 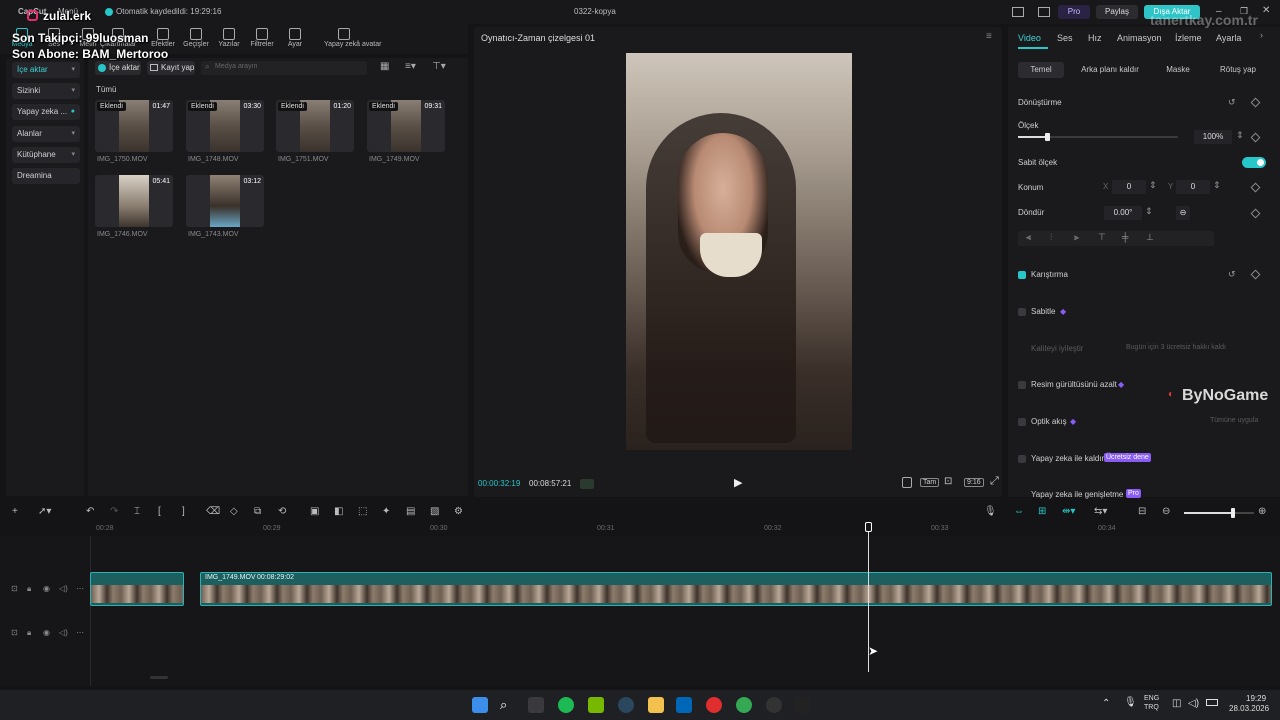 I want to click on close-icon: ✕, so click(x=1266, y=10).